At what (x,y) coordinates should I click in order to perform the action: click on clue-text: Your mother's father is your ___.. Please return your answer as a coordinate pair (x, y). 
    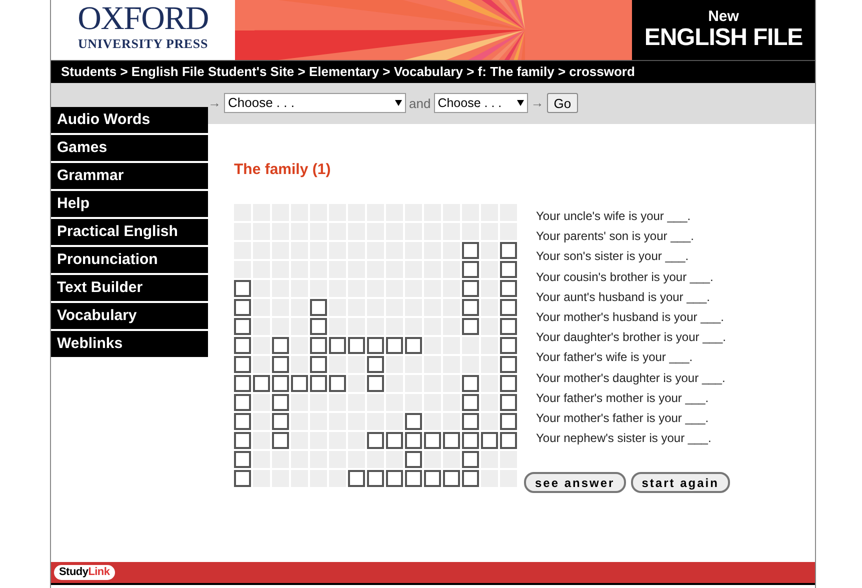
    Looking at the image, I should click on (623, 419).